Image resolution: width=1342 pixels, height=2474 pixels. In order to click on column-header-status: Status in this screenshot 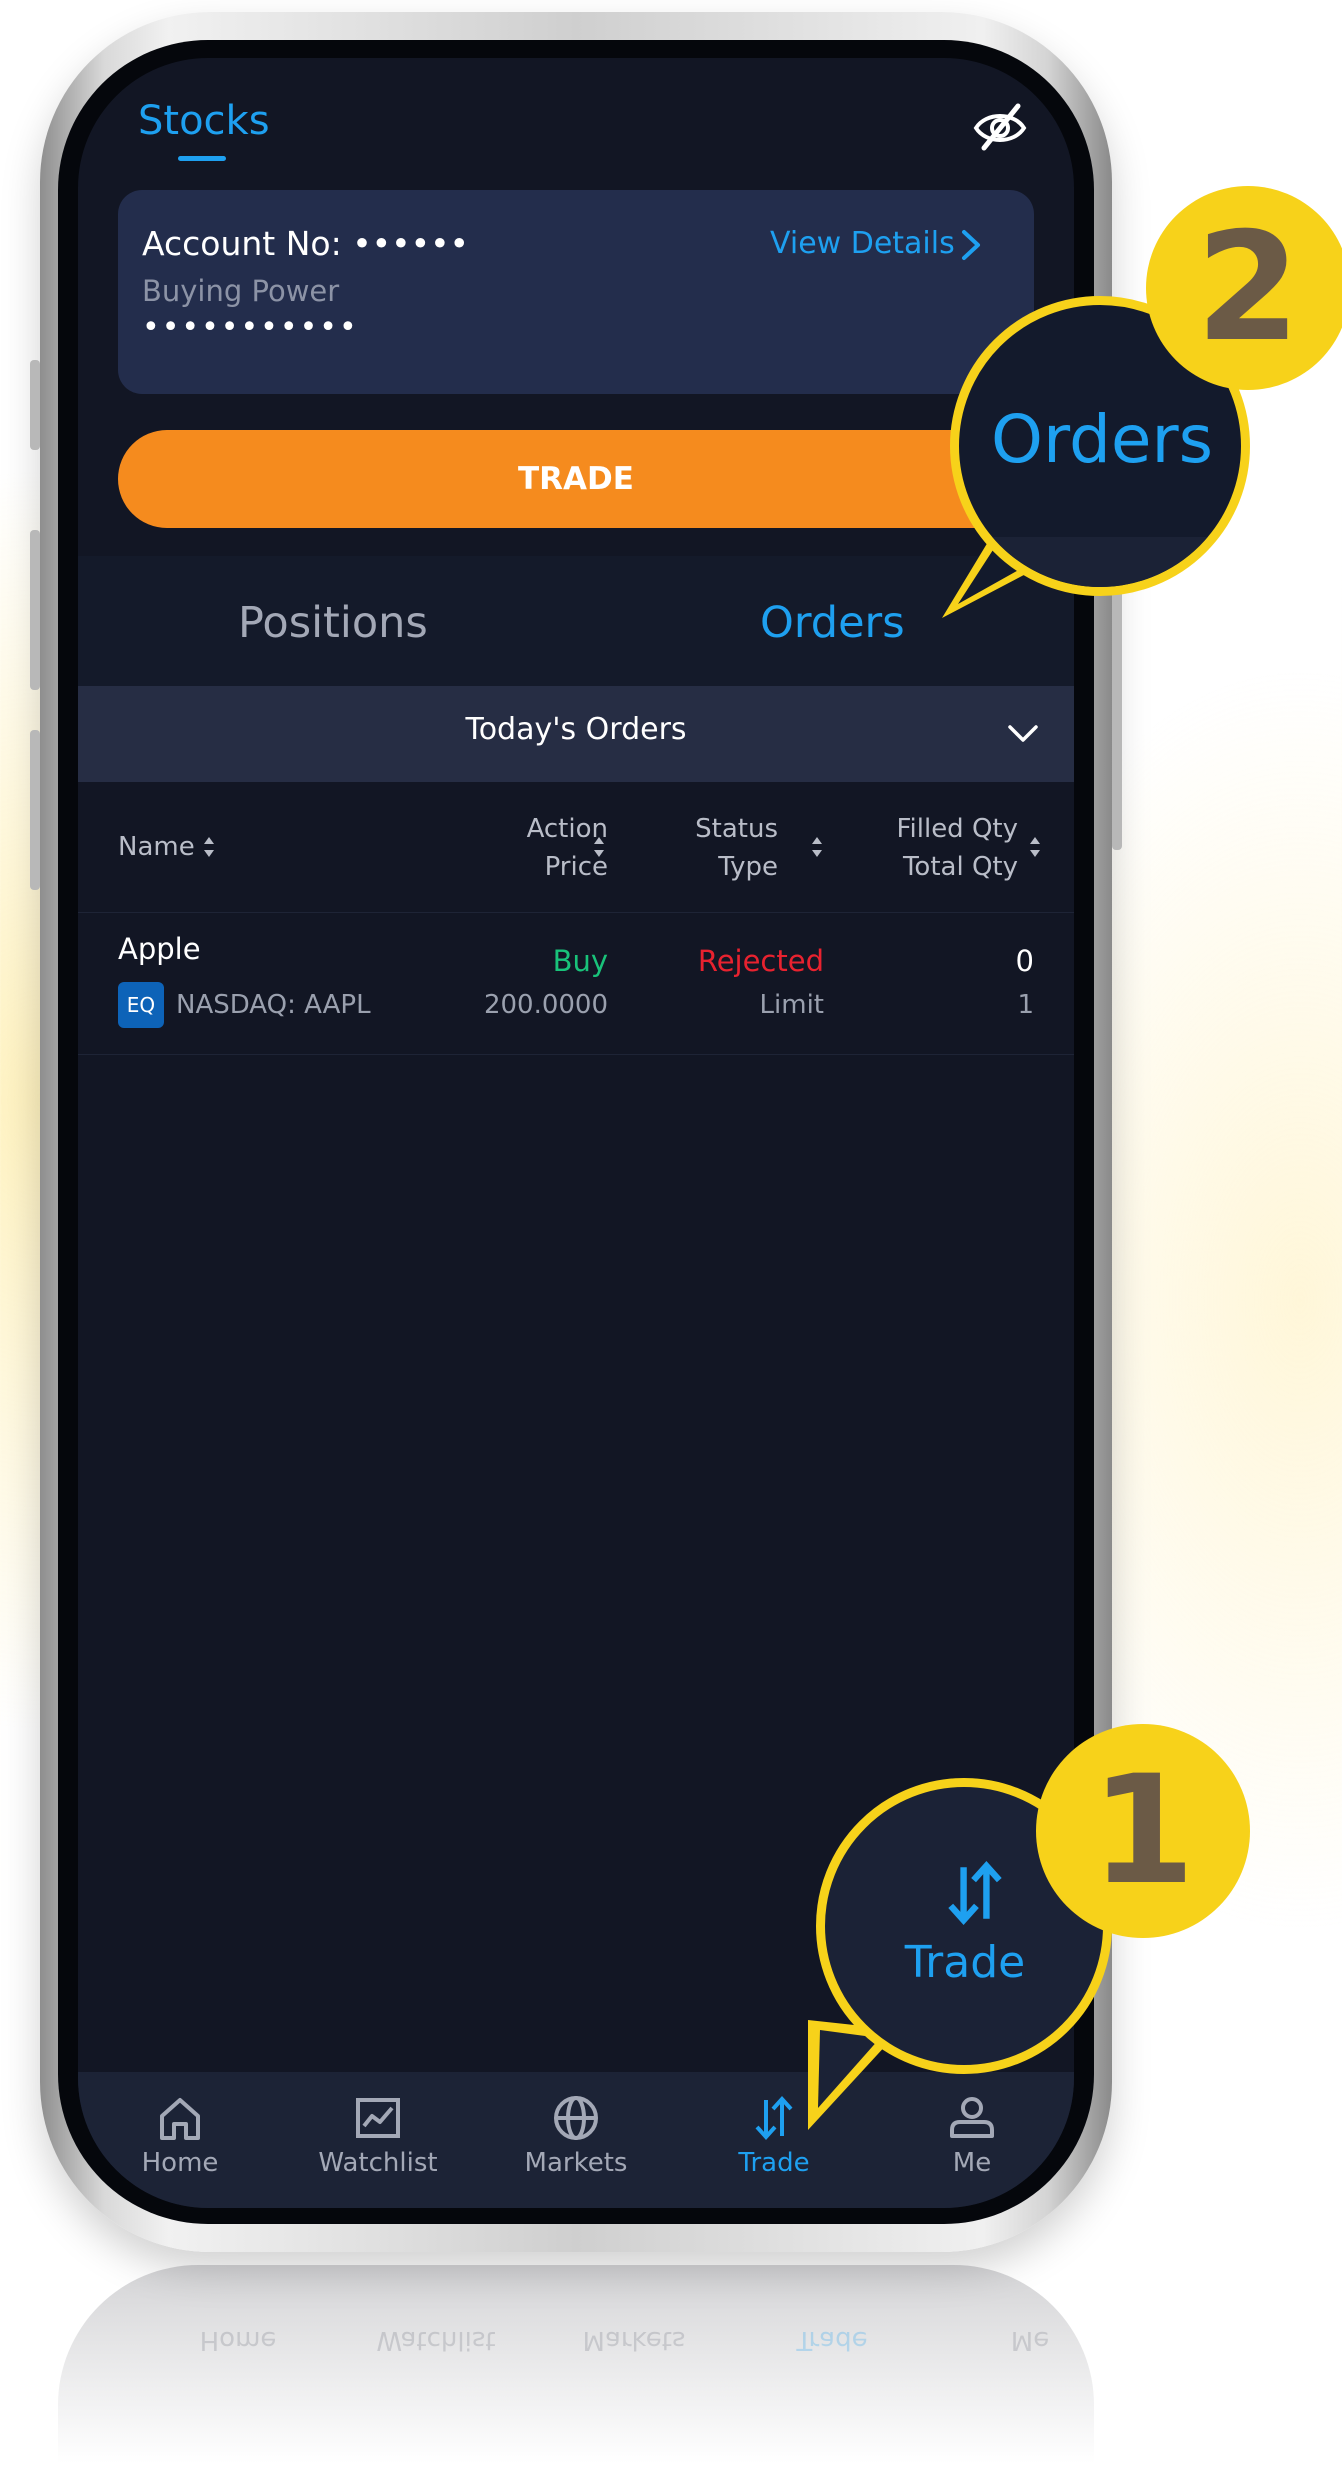, I will do `click(708, 829)`.